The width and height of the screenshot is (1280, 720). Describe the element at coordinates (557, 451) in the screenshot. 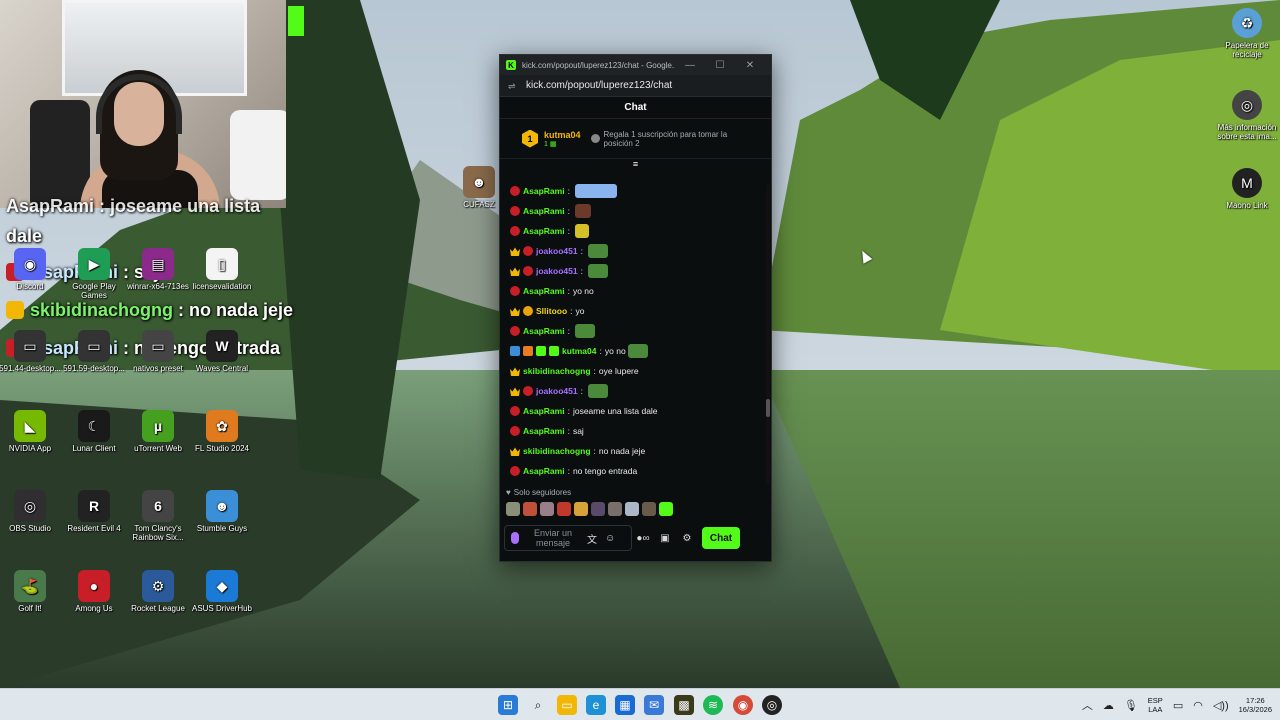

I see `chat-username: skibidinachogng` at that location.